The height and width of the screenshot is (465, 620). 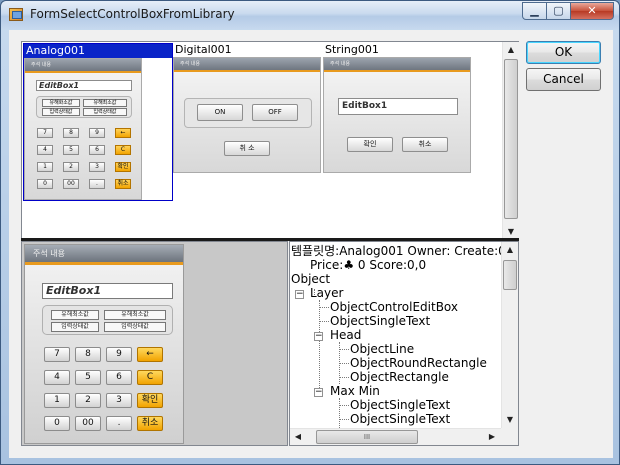 What do you see at coordinates (45, 133) in the screenshot?
I see `thumb-keypad-key: 7` at bounding box center [45, 133].